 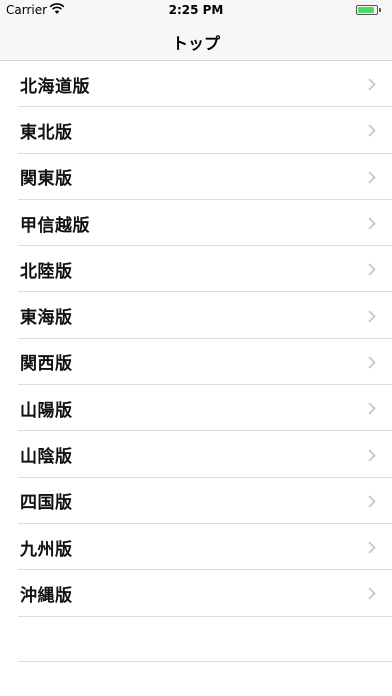 I want to click on list-item-kyushu: 九州版, so click(x=196, y=547).